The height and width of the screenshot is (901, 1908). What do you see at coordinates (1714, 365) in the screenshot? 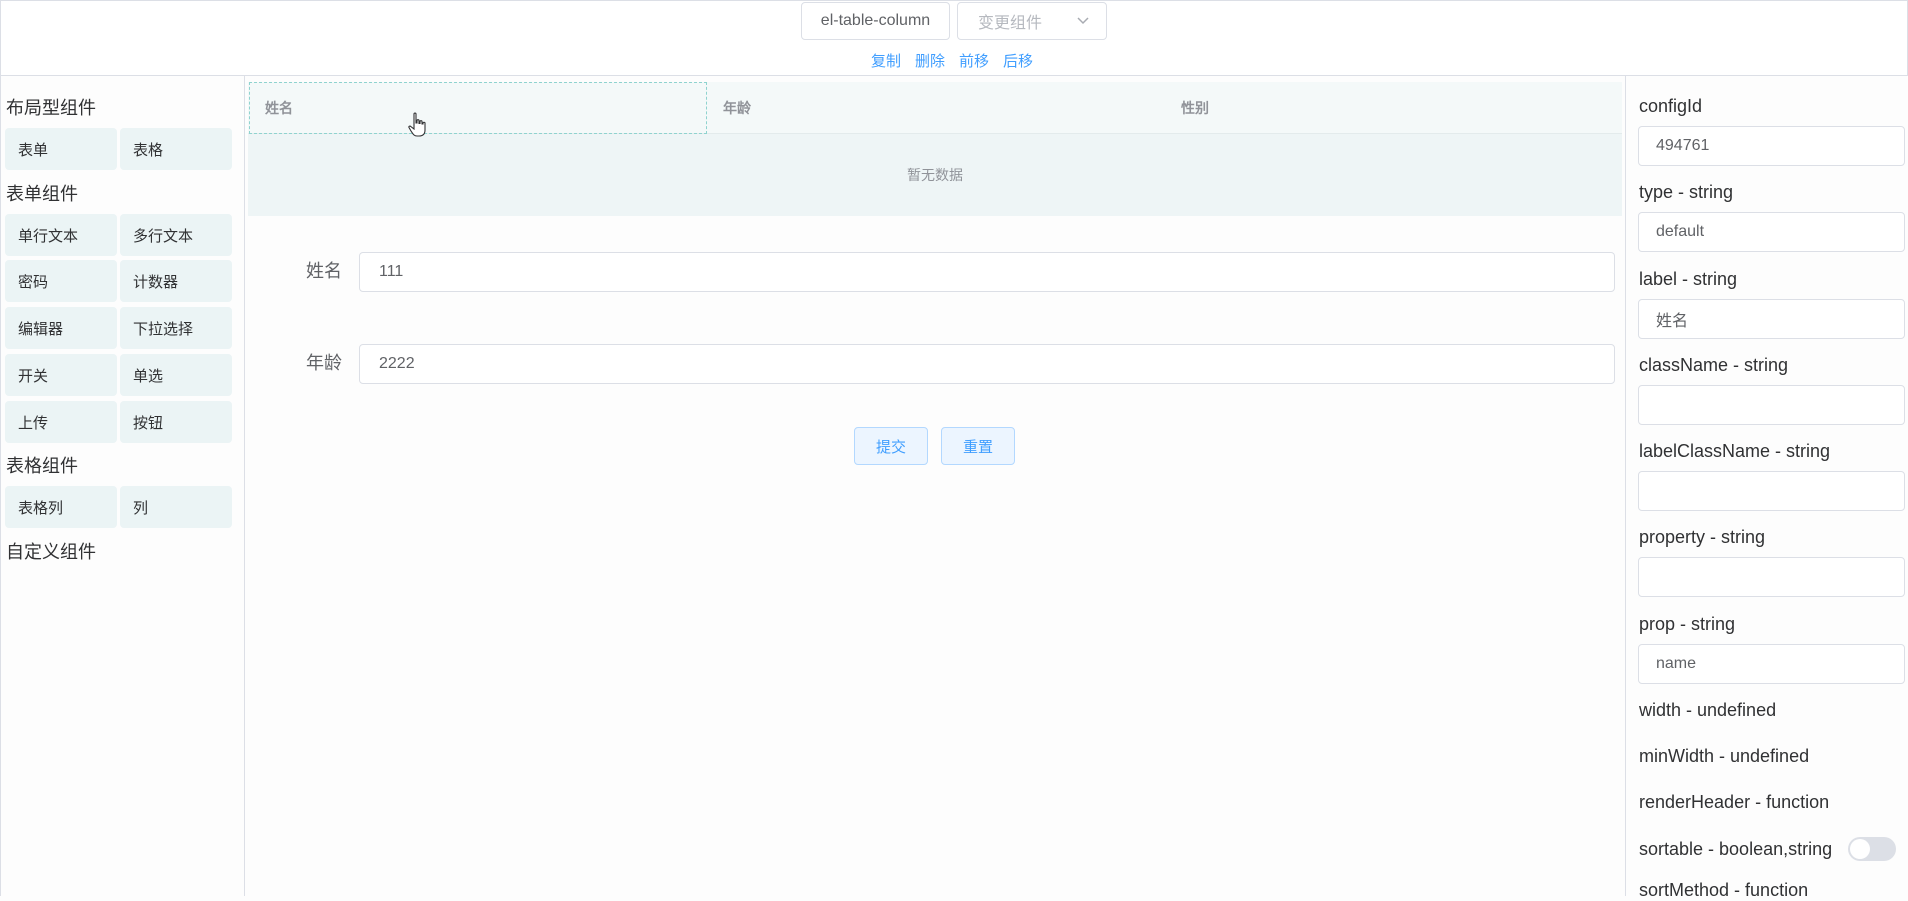
I see `prop-label-classname: className - string` at bounding box center [1714, 365].